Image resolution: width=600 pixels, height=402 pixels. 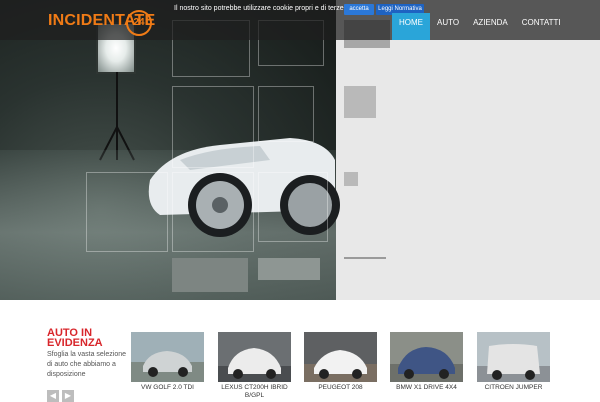 I want to click on chevron-left-icon: ◀, so click(x=53, y=396).